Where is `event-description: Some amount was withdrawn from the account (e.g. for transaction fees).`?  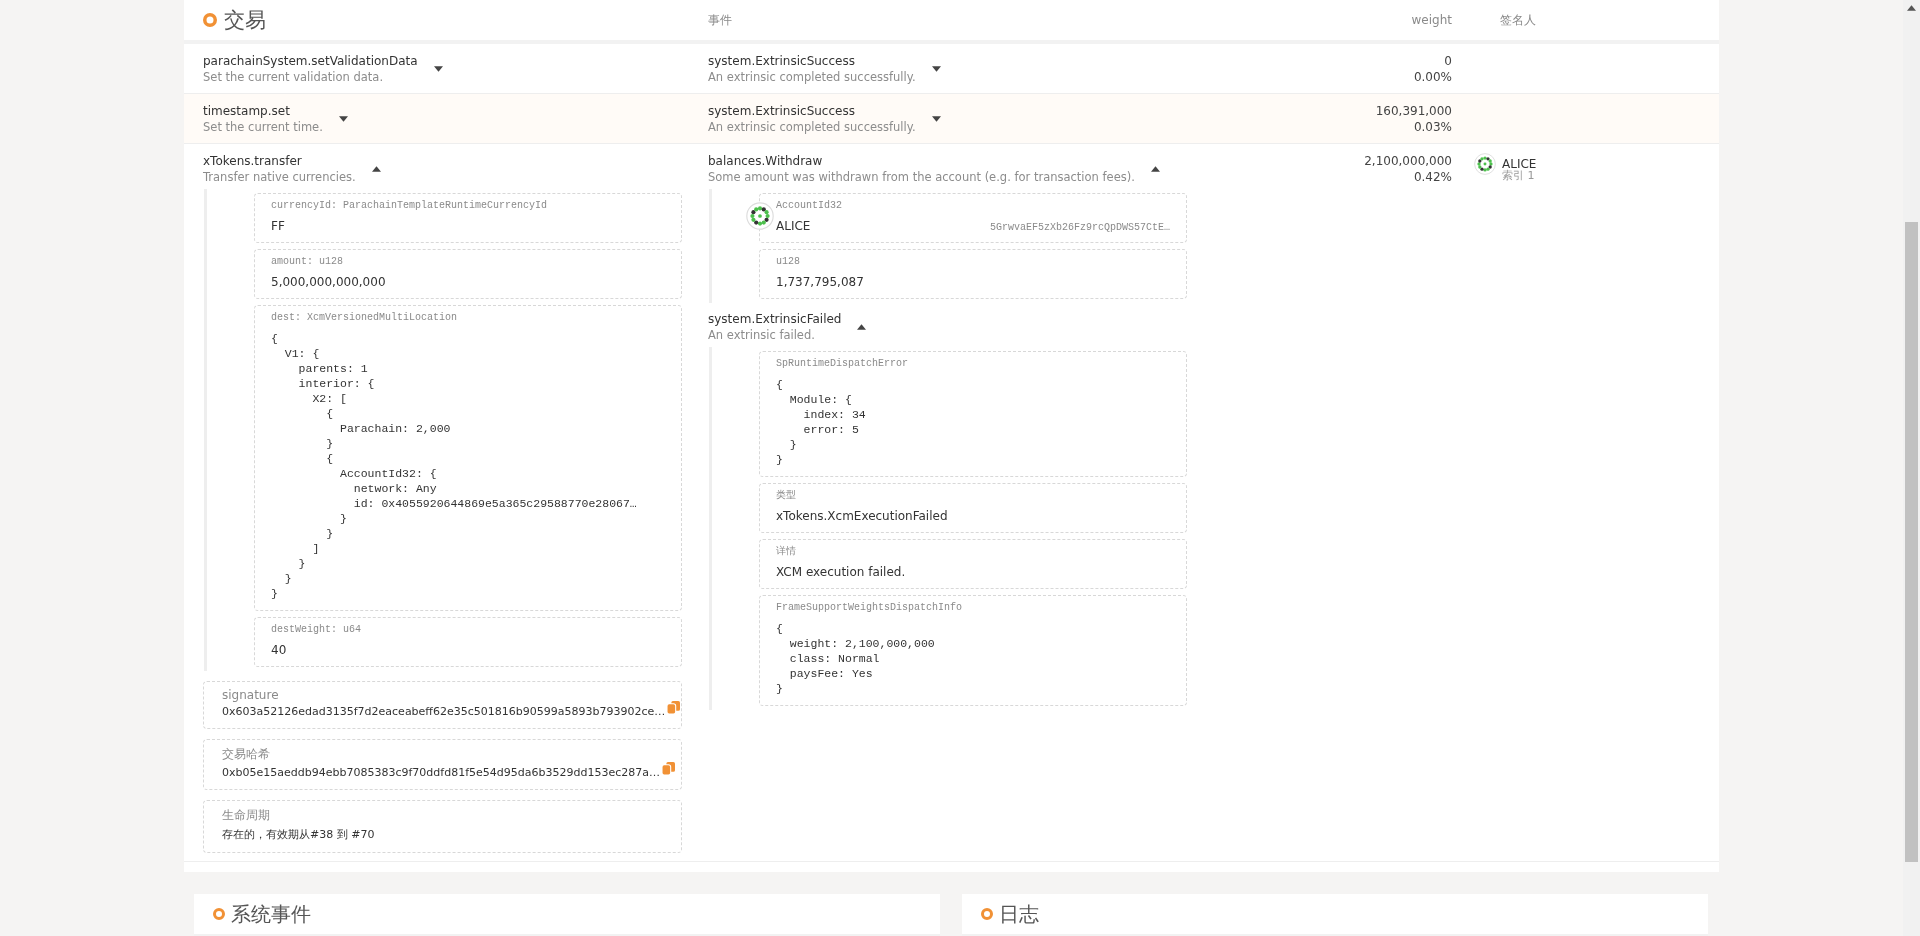 event-description: Some amount was withdrawn from the account (e.g. for transaction fees). is located at coordinates (921, 177).